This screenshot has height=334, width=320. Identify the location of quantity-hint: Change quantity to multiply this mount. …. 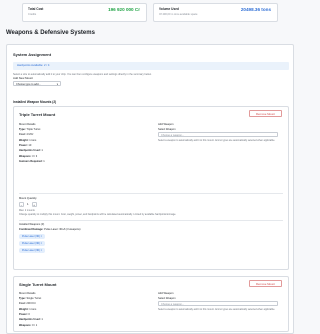
(98, 214).